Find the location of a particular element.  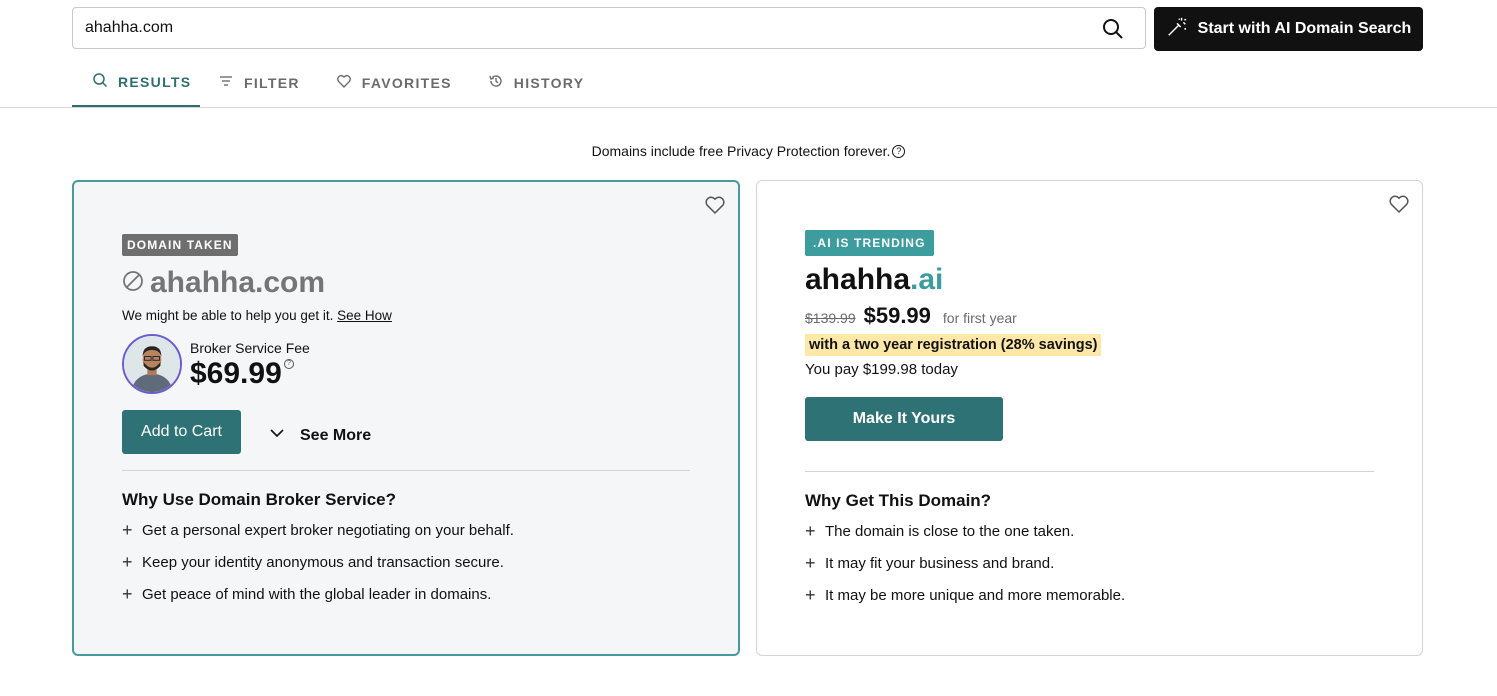

chevron-down-icon is located at coordinates (277, 435).